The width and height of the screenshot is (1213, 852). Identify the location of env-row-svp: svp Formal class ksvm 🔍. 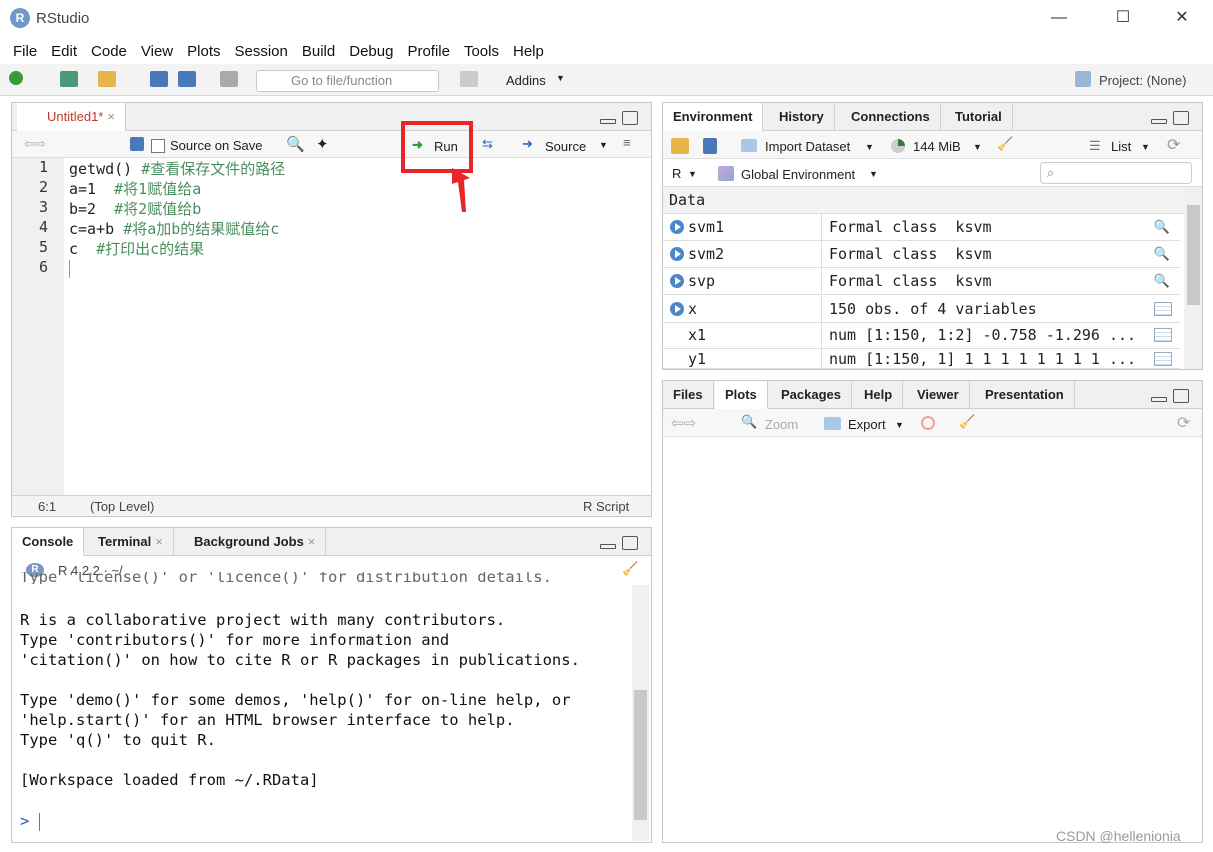
(921, 281).